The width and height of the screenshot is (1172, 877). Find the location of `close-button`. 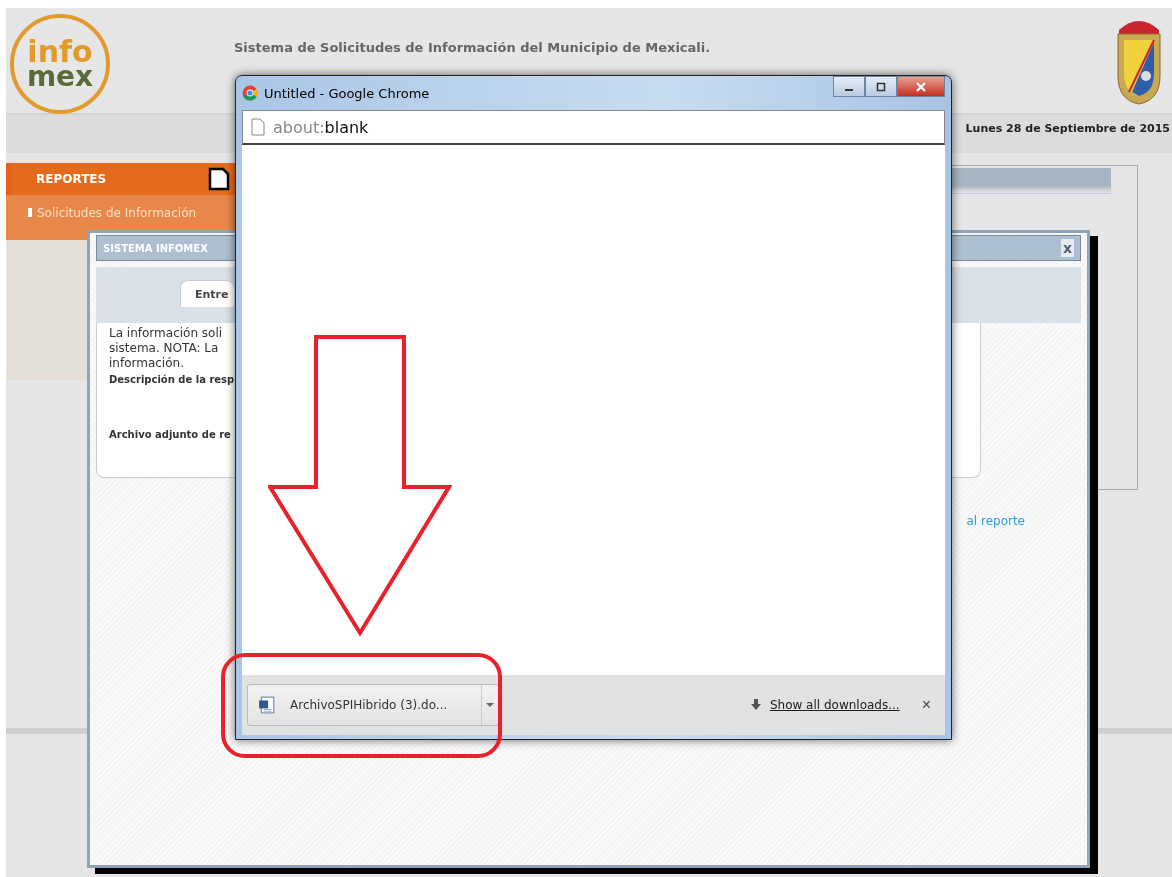

close-button is located at coordinates (921, 86).